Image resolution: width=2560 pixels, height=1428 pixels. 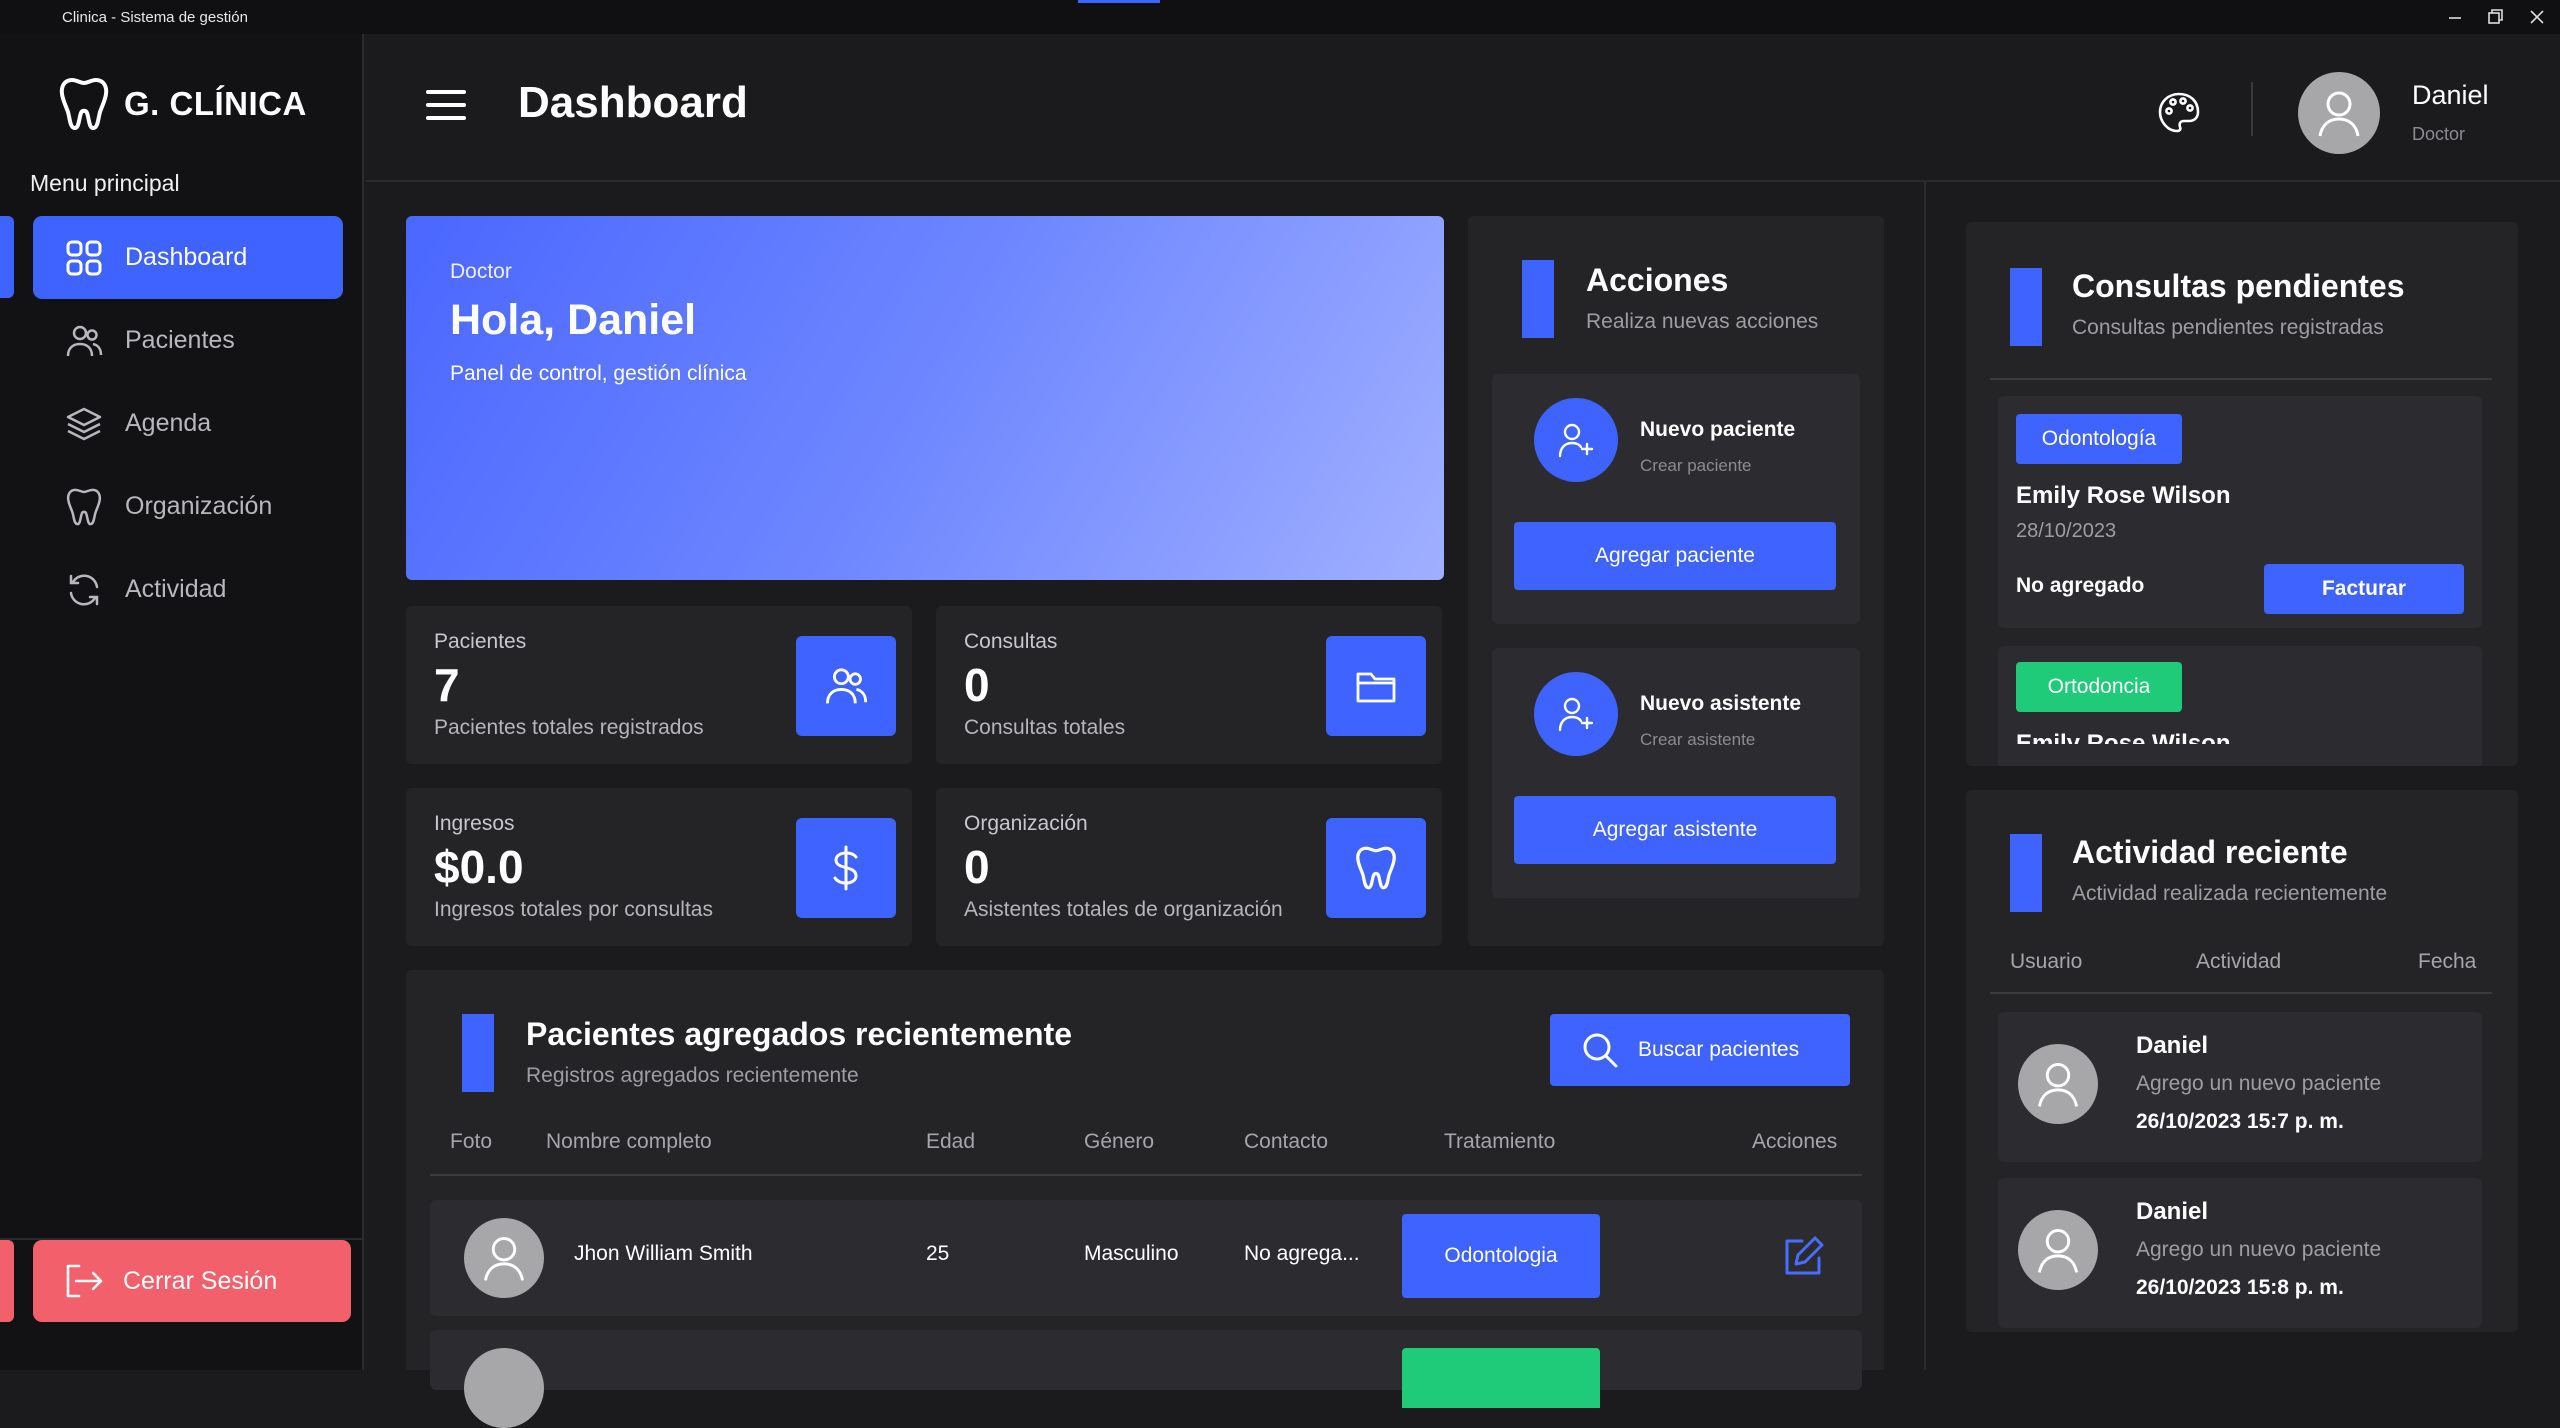 I want to click on window-title: Clinica - Sistema de gestión, so click(x=155, y=17).